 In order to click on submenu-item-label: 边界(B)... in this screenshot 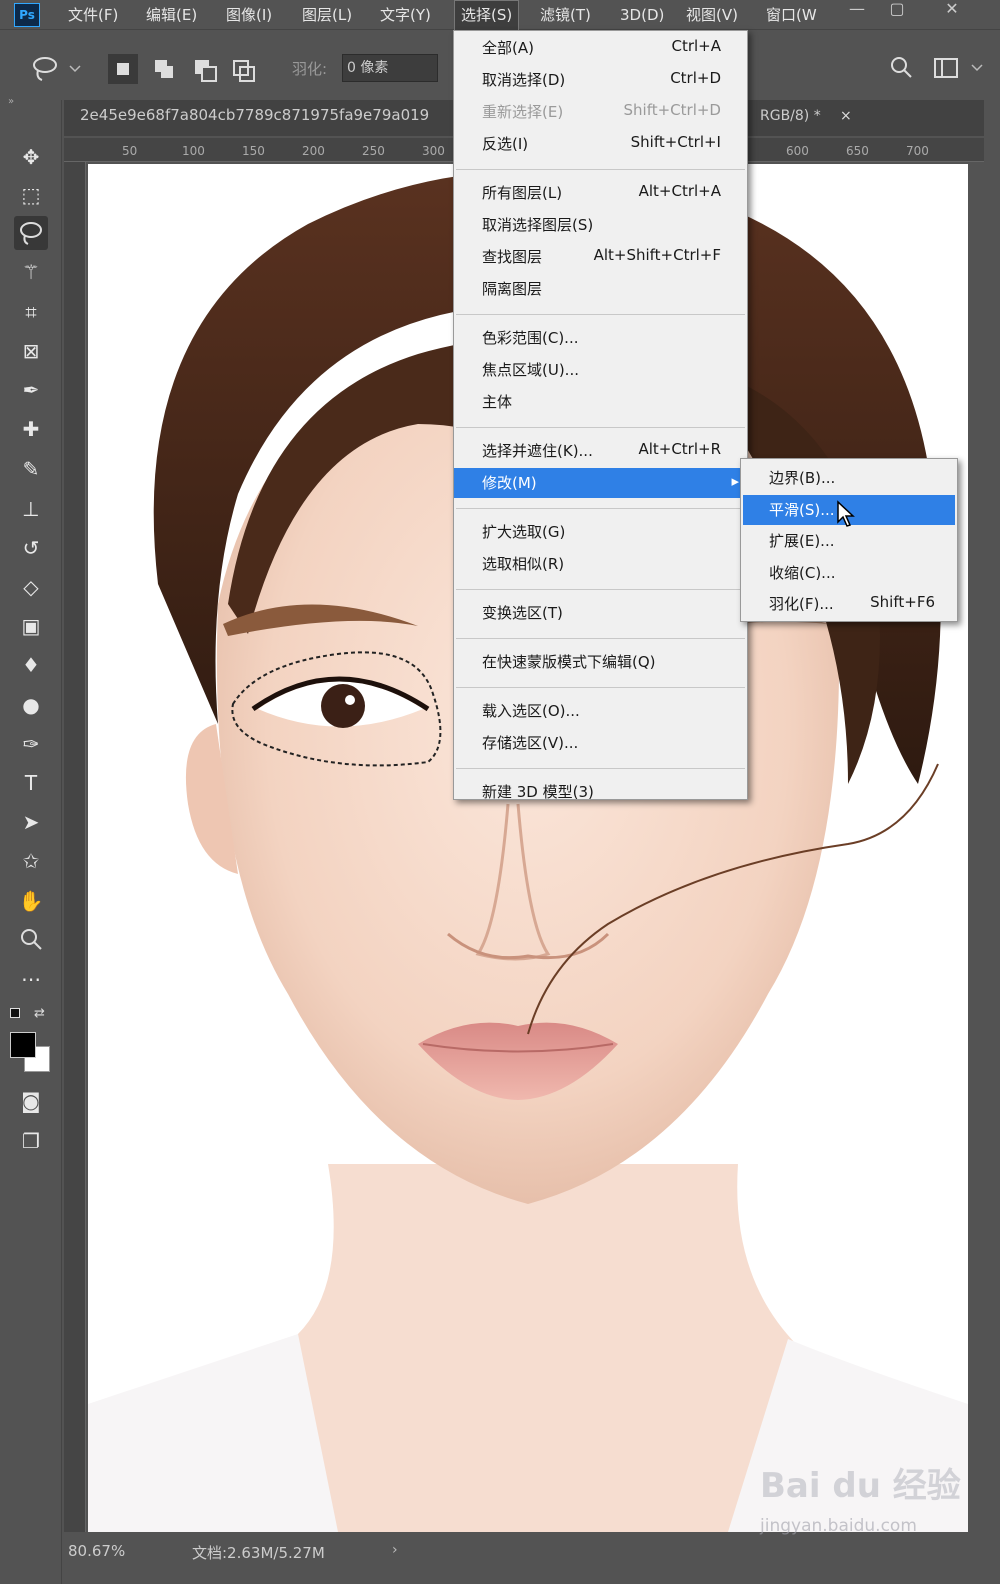, I will do `click(802, 478)`.